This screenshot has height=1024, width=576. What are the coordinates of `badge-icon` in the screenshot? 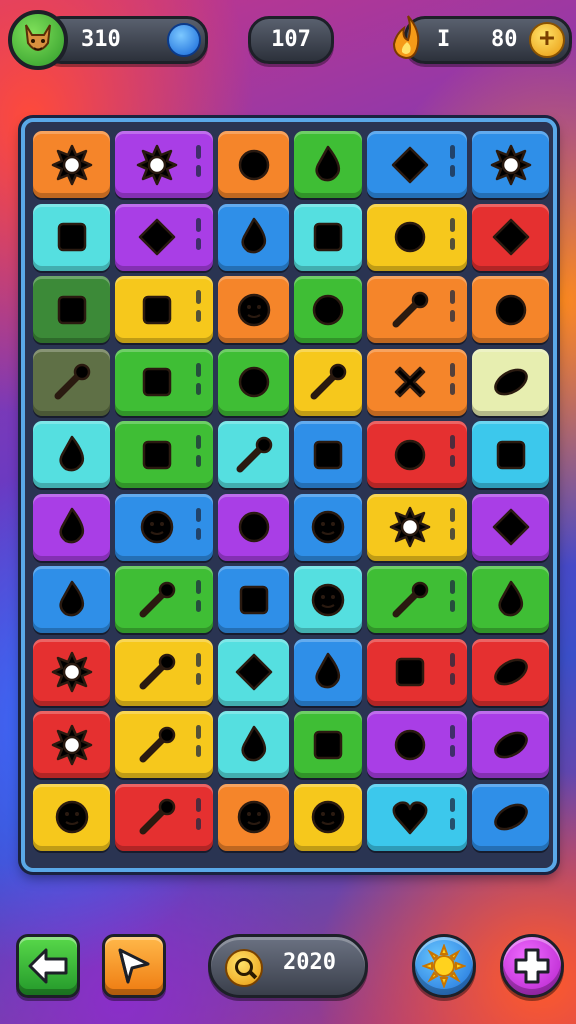 It's located at (71, 744).